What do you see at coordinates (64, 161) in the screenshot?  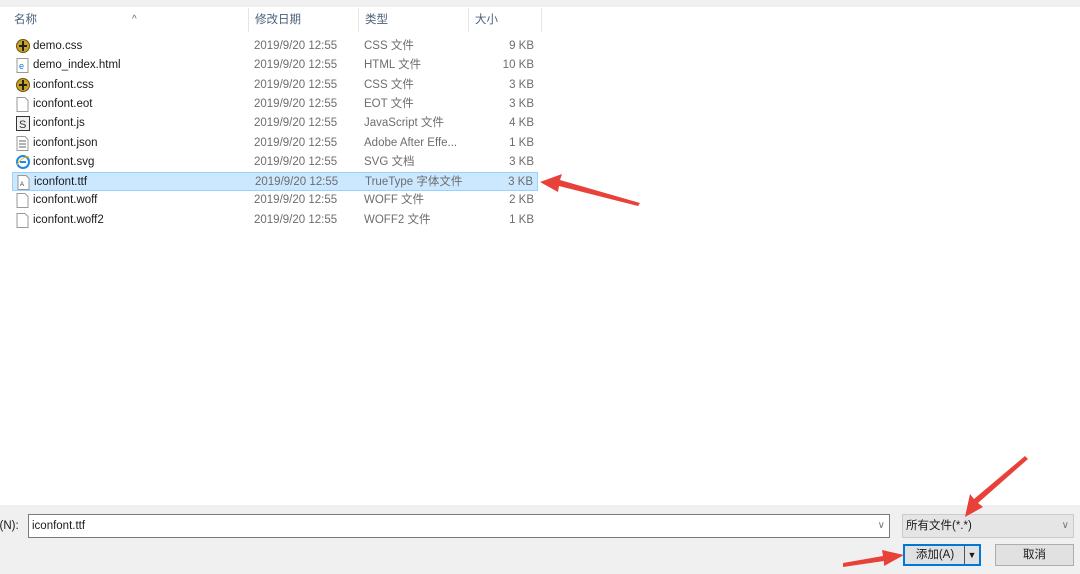 I see `file-name: iconfont.svg` at bounding box center [64, 161].